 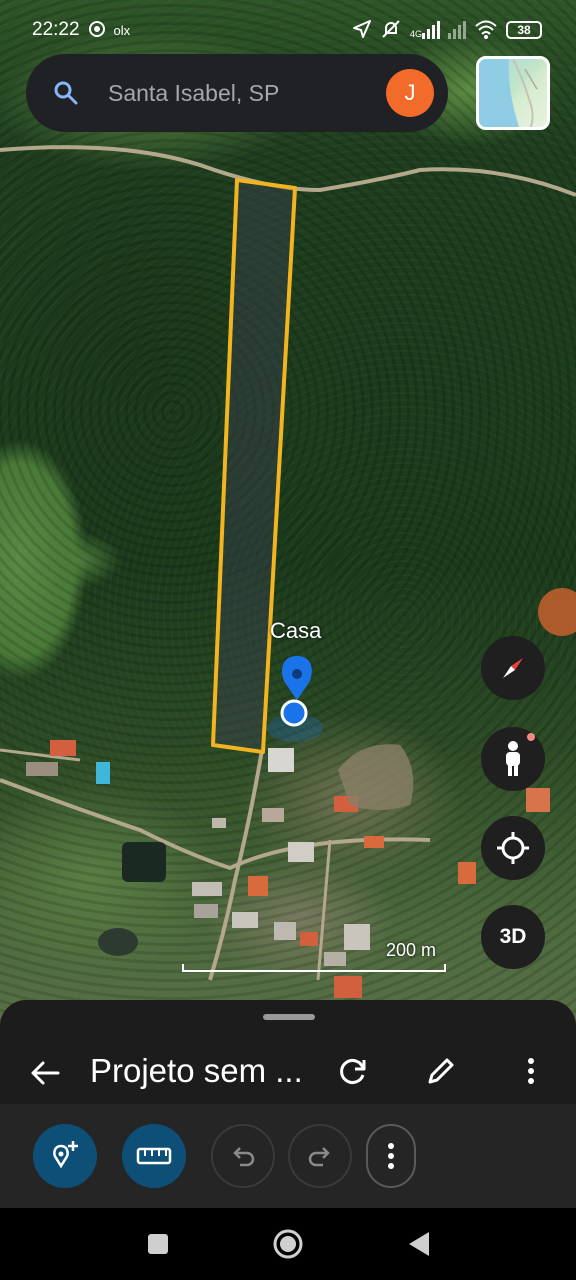 What do you see at coordinates (447, 30) in the screenshot?
I see `status-right: 4G 38` at bounding box center [447, 30].